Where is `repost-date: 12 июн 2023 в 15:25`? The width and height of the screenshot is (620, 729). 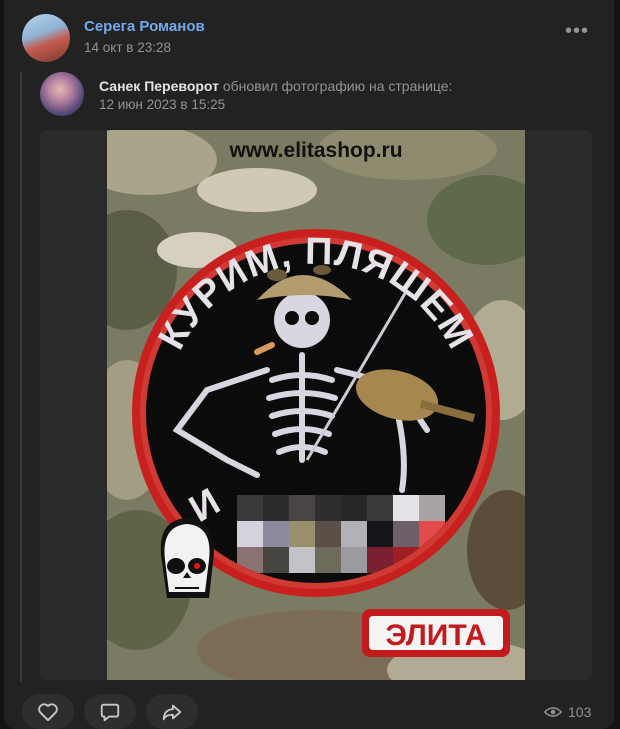
repost-date: 12 июн 2023 в 15:25 is located at coordinates (162, 104).